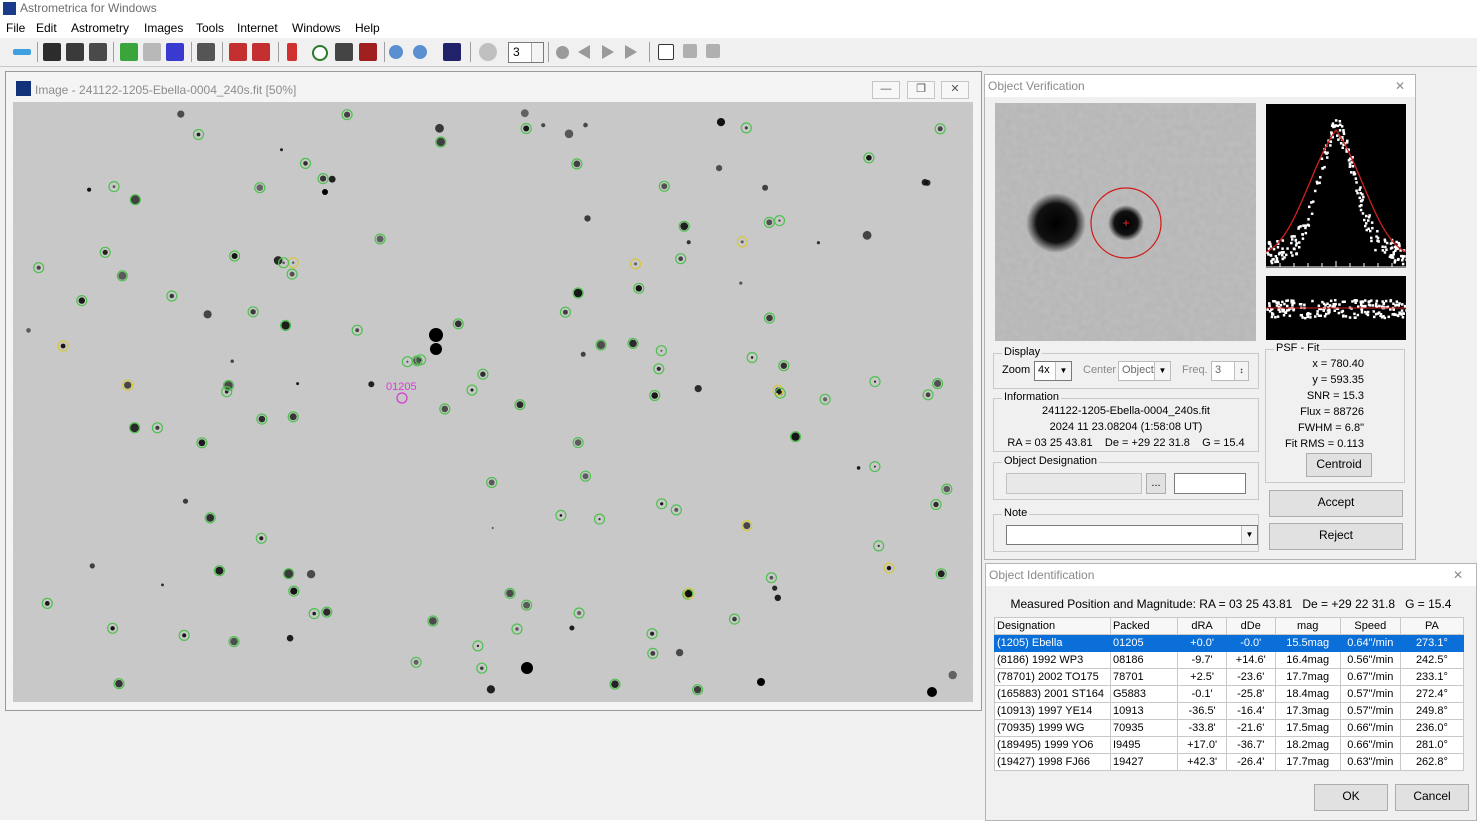 The width and height of the screenshot is (1477, 821). I want to click on designation-field, so click(1074, 483).